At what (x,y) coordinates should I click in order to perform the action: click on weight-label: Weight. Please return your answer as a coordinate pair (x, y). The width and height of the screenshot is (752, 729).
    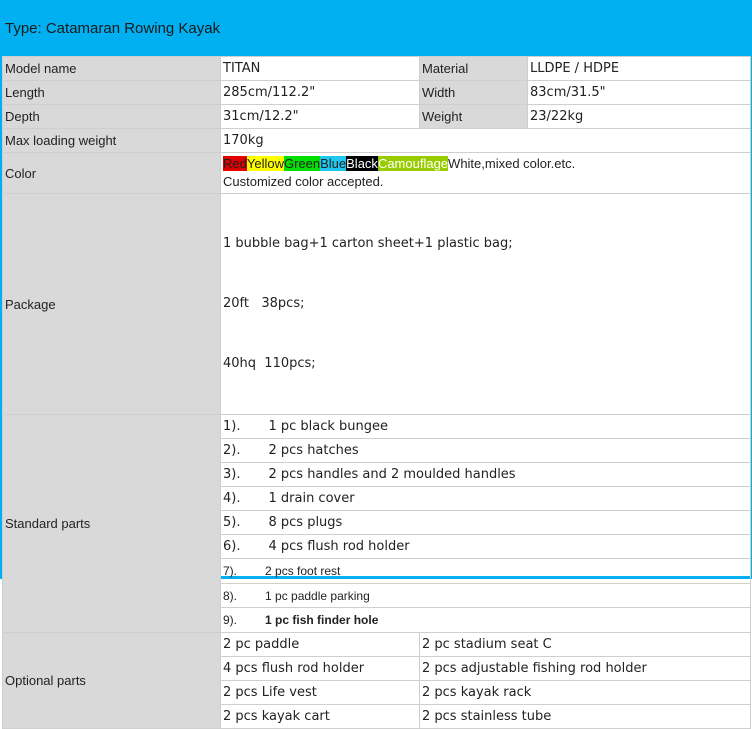
    Looking at the image, I should click on (473, 116).